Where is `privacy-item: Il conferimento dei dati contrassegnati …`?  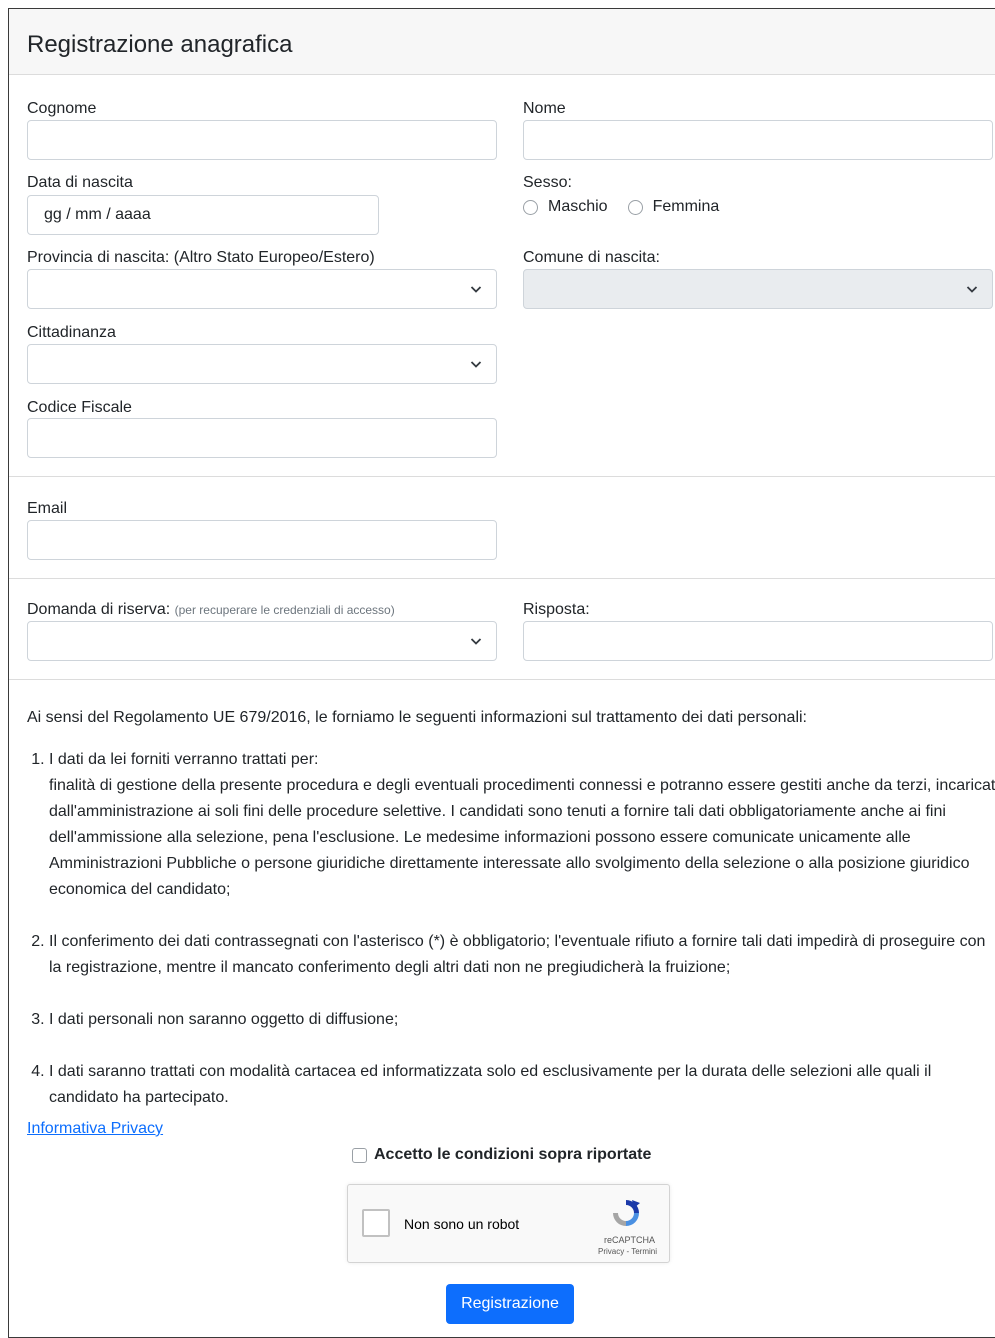
privacy-item: Il conferimento dei dati contrassegnati … is located at coordinates (522, 955).